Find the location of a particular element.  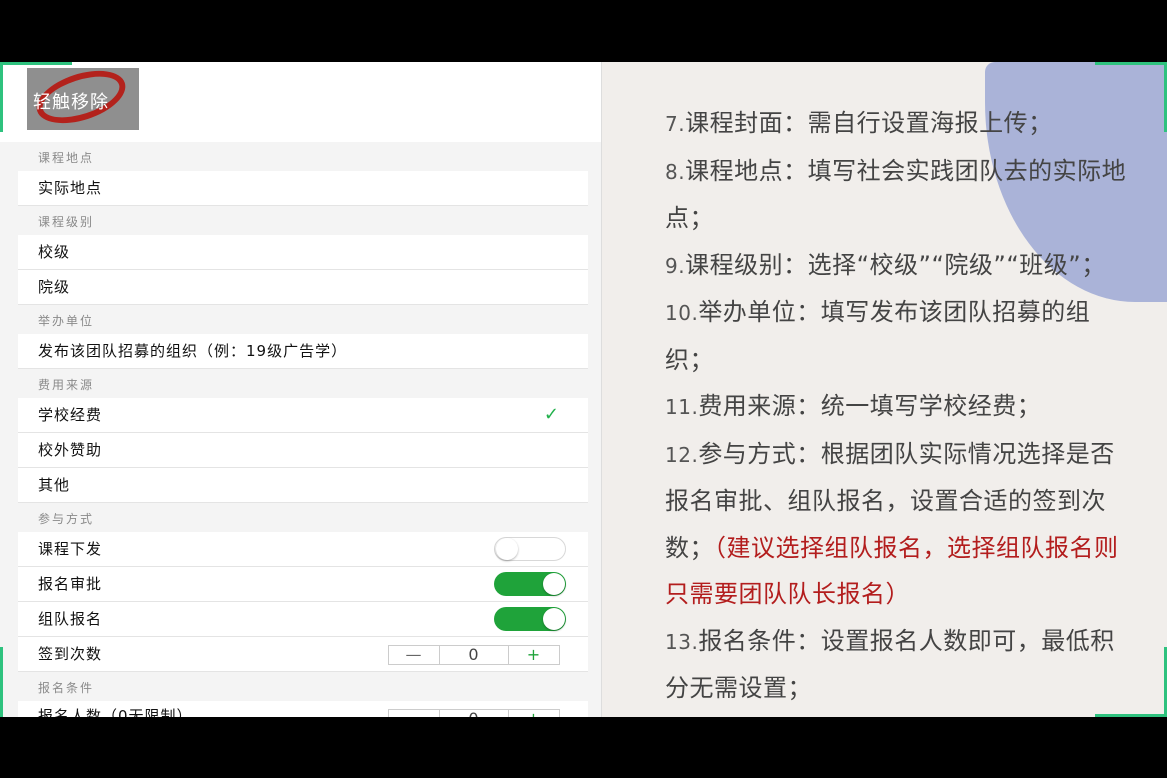

note-text: 报名条件：设置报名人数即可，最低积分无需设置； is located at coordinates (890, 664).